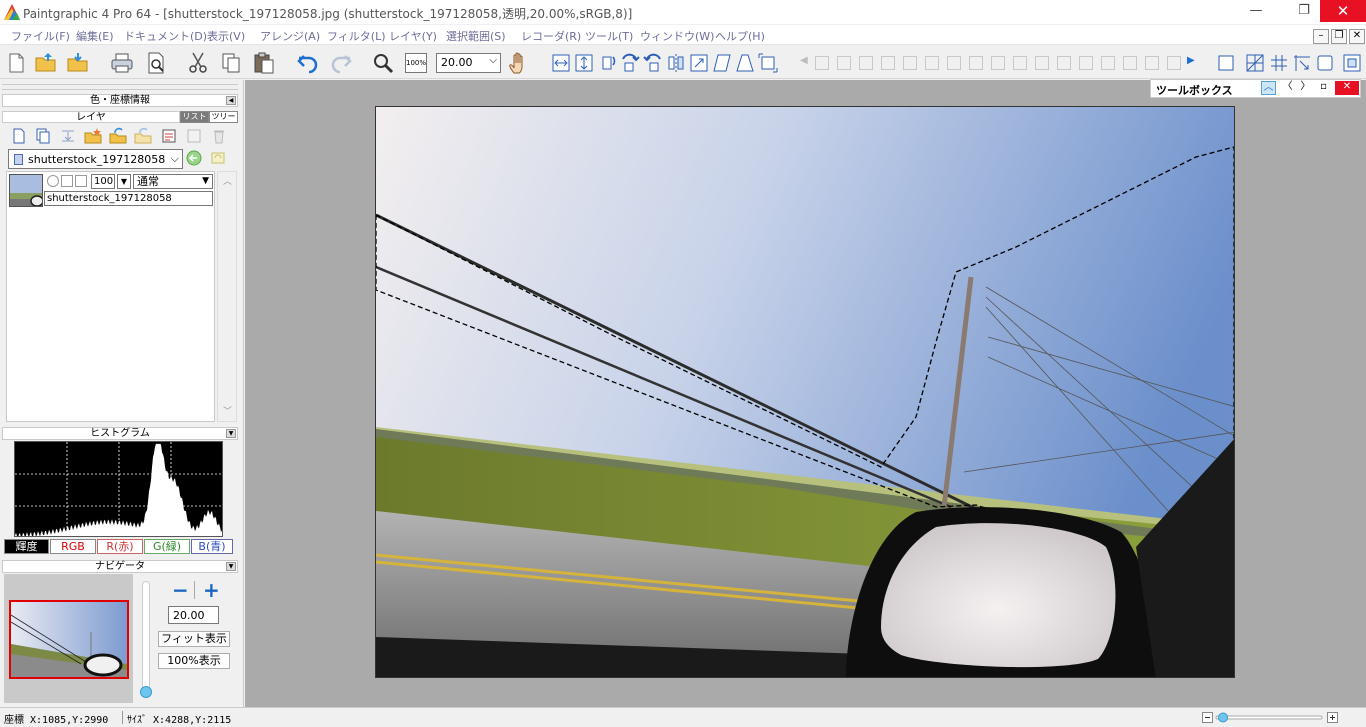 The image size is (1366, 727). Describe the element at coordinates (194, 661) in the screenshot. I see `actual-size-button: 100%表示` at that location.